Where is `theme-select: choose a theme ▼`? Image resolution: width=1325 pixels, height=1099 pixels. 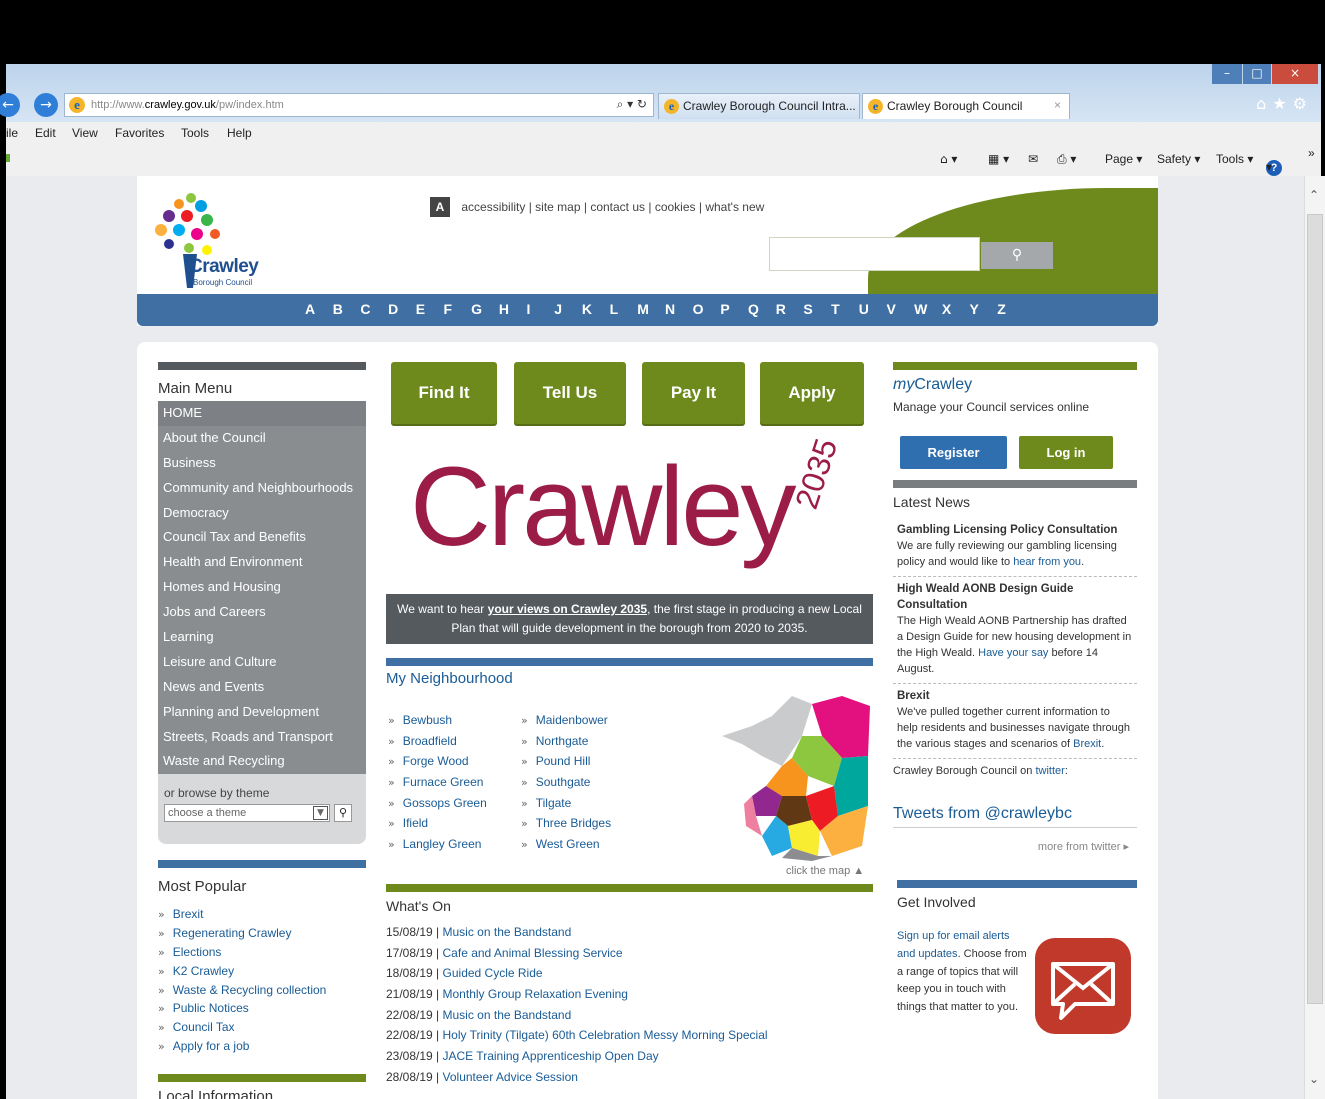 theme-select: choose a theme ▼ is located at coordinates (247, 813).